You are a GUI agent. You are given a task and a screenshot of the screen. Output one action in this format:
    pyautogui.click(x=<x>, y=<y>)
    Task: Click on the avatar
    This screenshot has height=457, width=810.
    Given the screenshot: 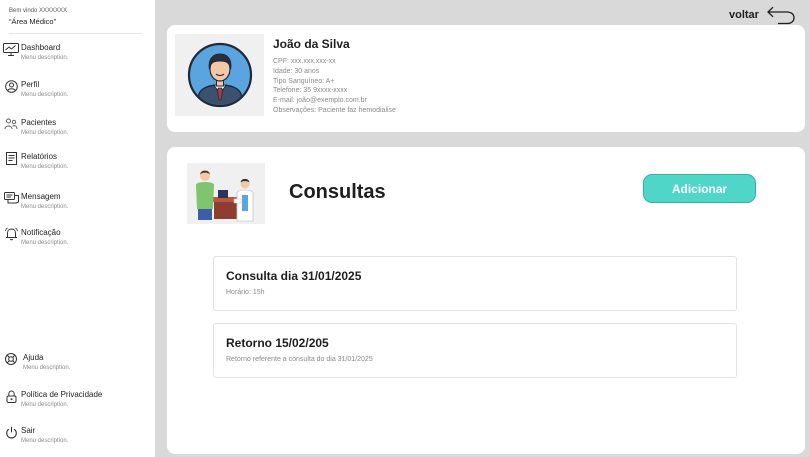 What is the action you would take?
    pyautogui.click(x=219, y=75)
    